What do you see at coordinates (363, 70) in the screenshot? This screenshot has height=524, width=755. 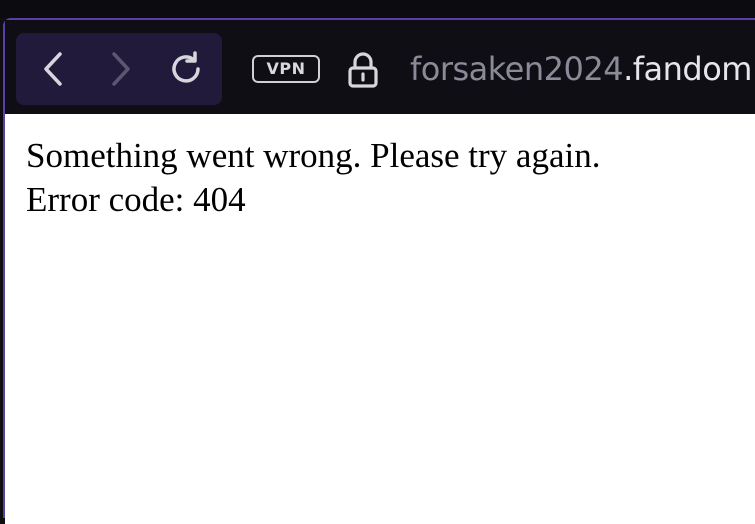 I see `lock-icon` at bounding box center [363, 70].